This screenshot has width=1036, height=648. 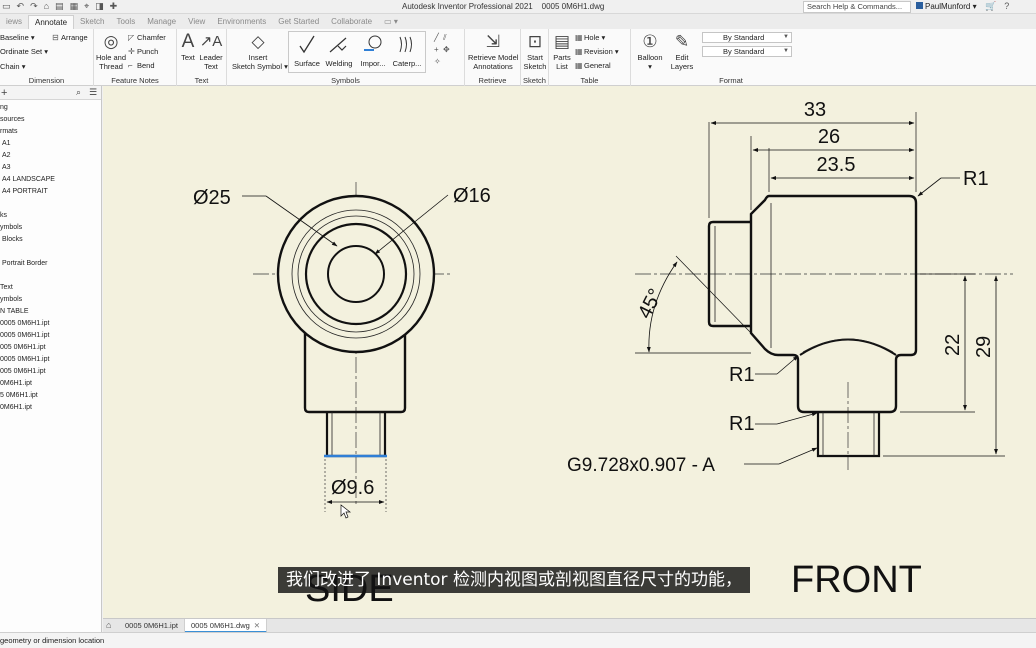 I want to click on radius-top-label: R1, so click(x=976, y=179).